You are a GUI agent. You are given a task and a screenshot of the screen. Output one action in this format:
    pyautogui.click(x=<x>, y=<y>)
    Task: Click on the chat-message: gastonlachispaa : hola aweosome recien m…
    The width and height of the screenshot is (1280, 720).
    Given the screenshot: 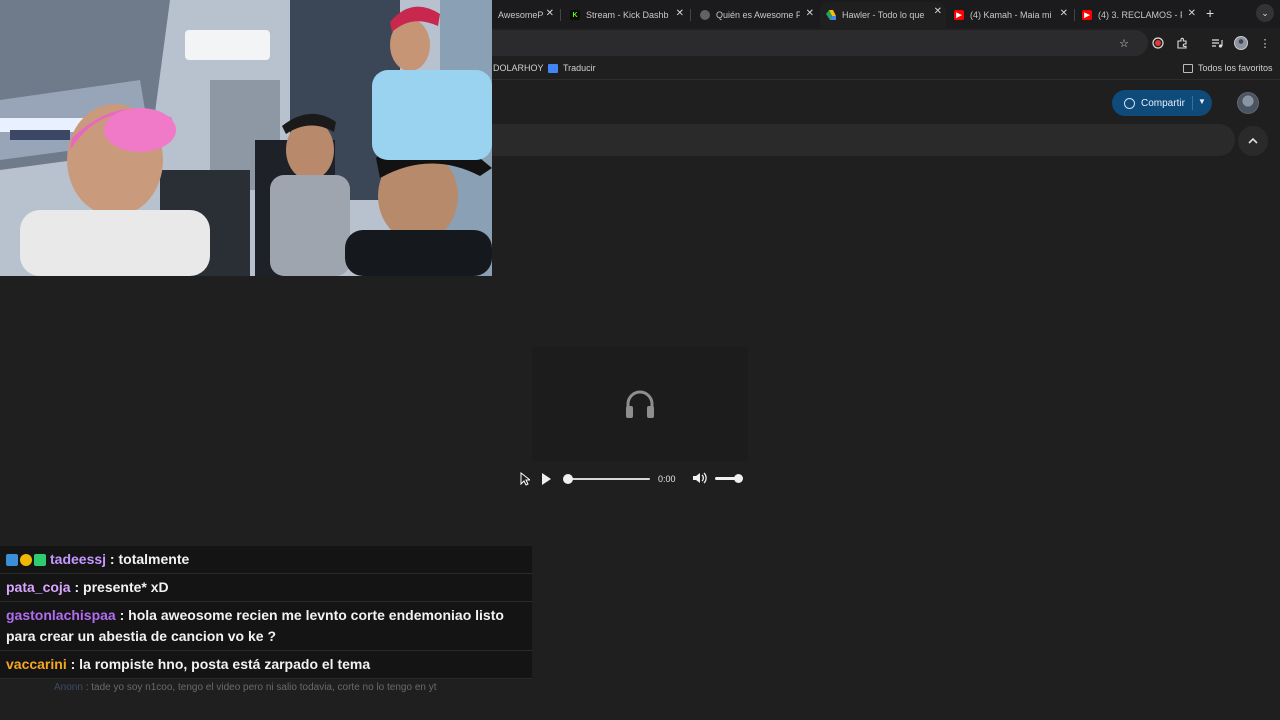 What is the action you would take?
    pyautogui.click(x=266, y=626)
    